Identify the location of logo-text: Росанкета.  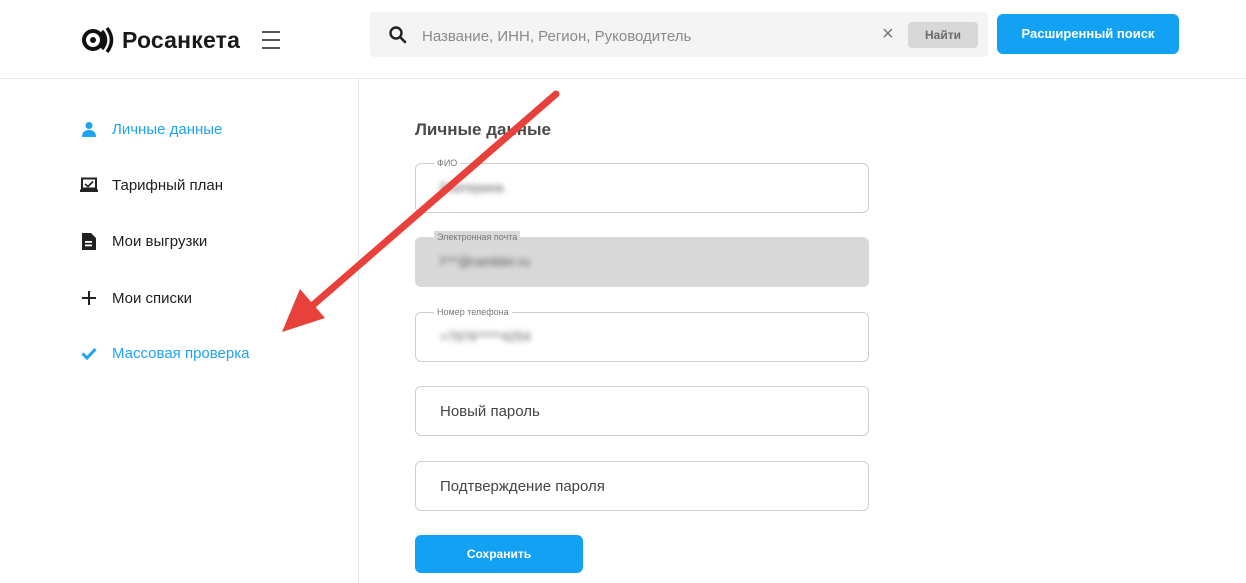
(181, 39).